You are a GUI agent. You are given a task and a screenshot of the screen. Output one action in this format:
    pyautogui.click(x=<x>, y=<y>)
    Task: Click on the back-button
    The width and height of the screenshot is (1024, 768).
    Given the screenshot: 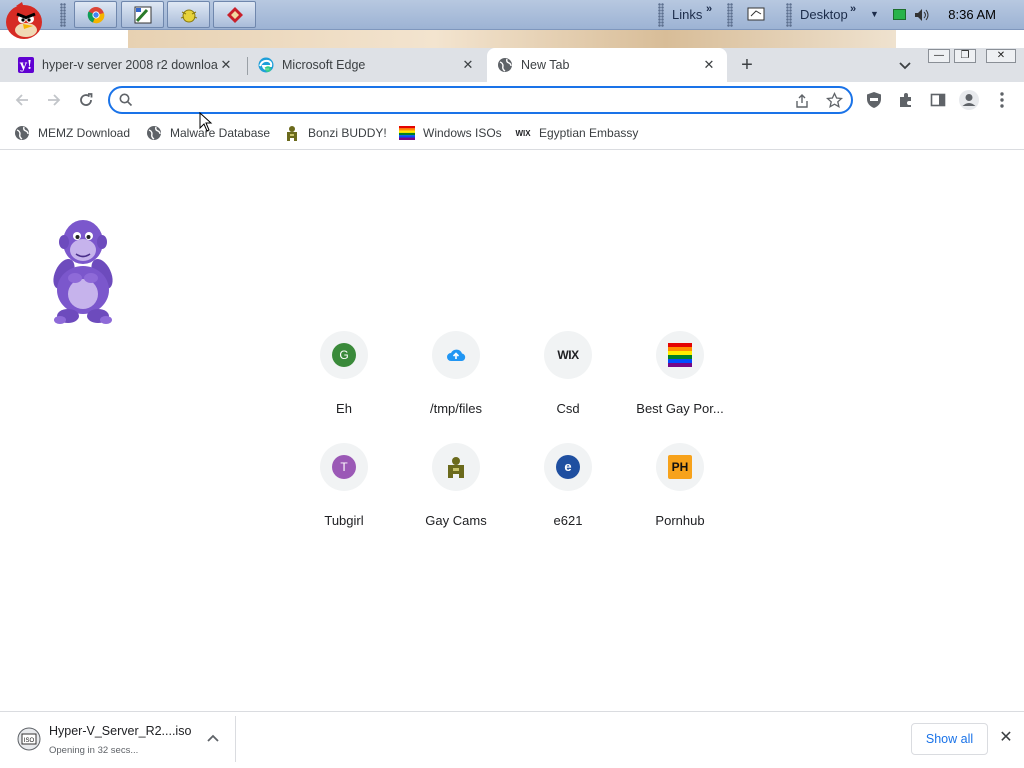 What is the action you would take?
    pyautogui.click(x=22, y=100)
    